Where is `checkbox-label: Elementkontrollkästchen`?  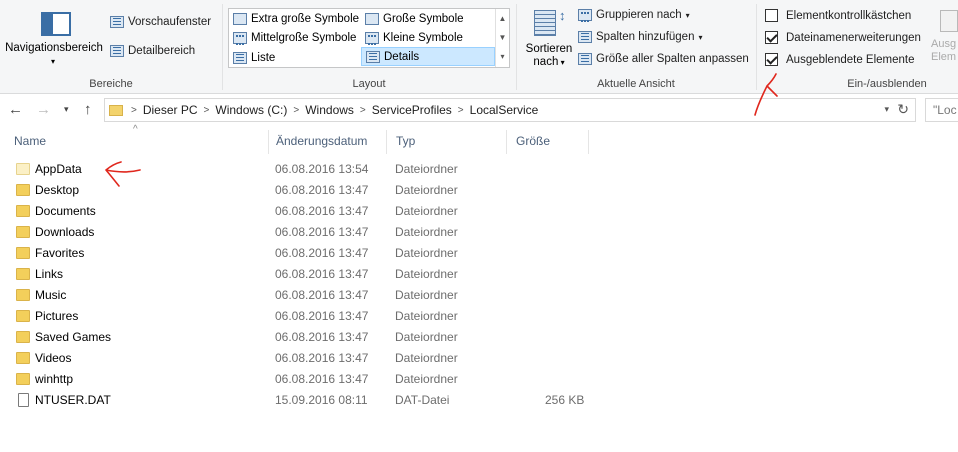
checkbox-label: Elementkontrollkästchen is located at coordinates (849, 15).